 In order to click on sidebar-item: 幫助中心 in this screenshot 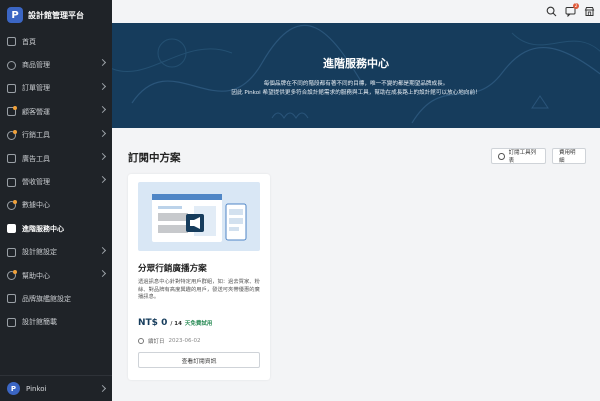, I will do `click(56, 275)`.